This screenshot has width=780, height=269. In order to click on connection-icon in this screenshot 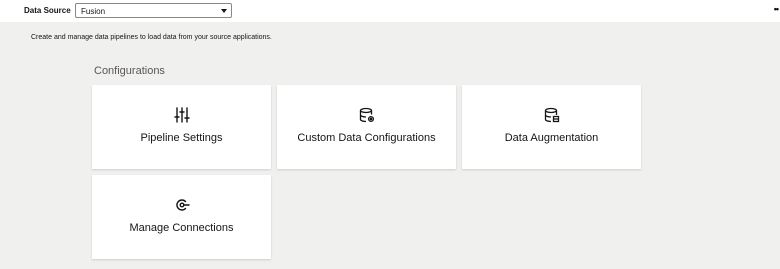, I will do `click(182, 205)`.